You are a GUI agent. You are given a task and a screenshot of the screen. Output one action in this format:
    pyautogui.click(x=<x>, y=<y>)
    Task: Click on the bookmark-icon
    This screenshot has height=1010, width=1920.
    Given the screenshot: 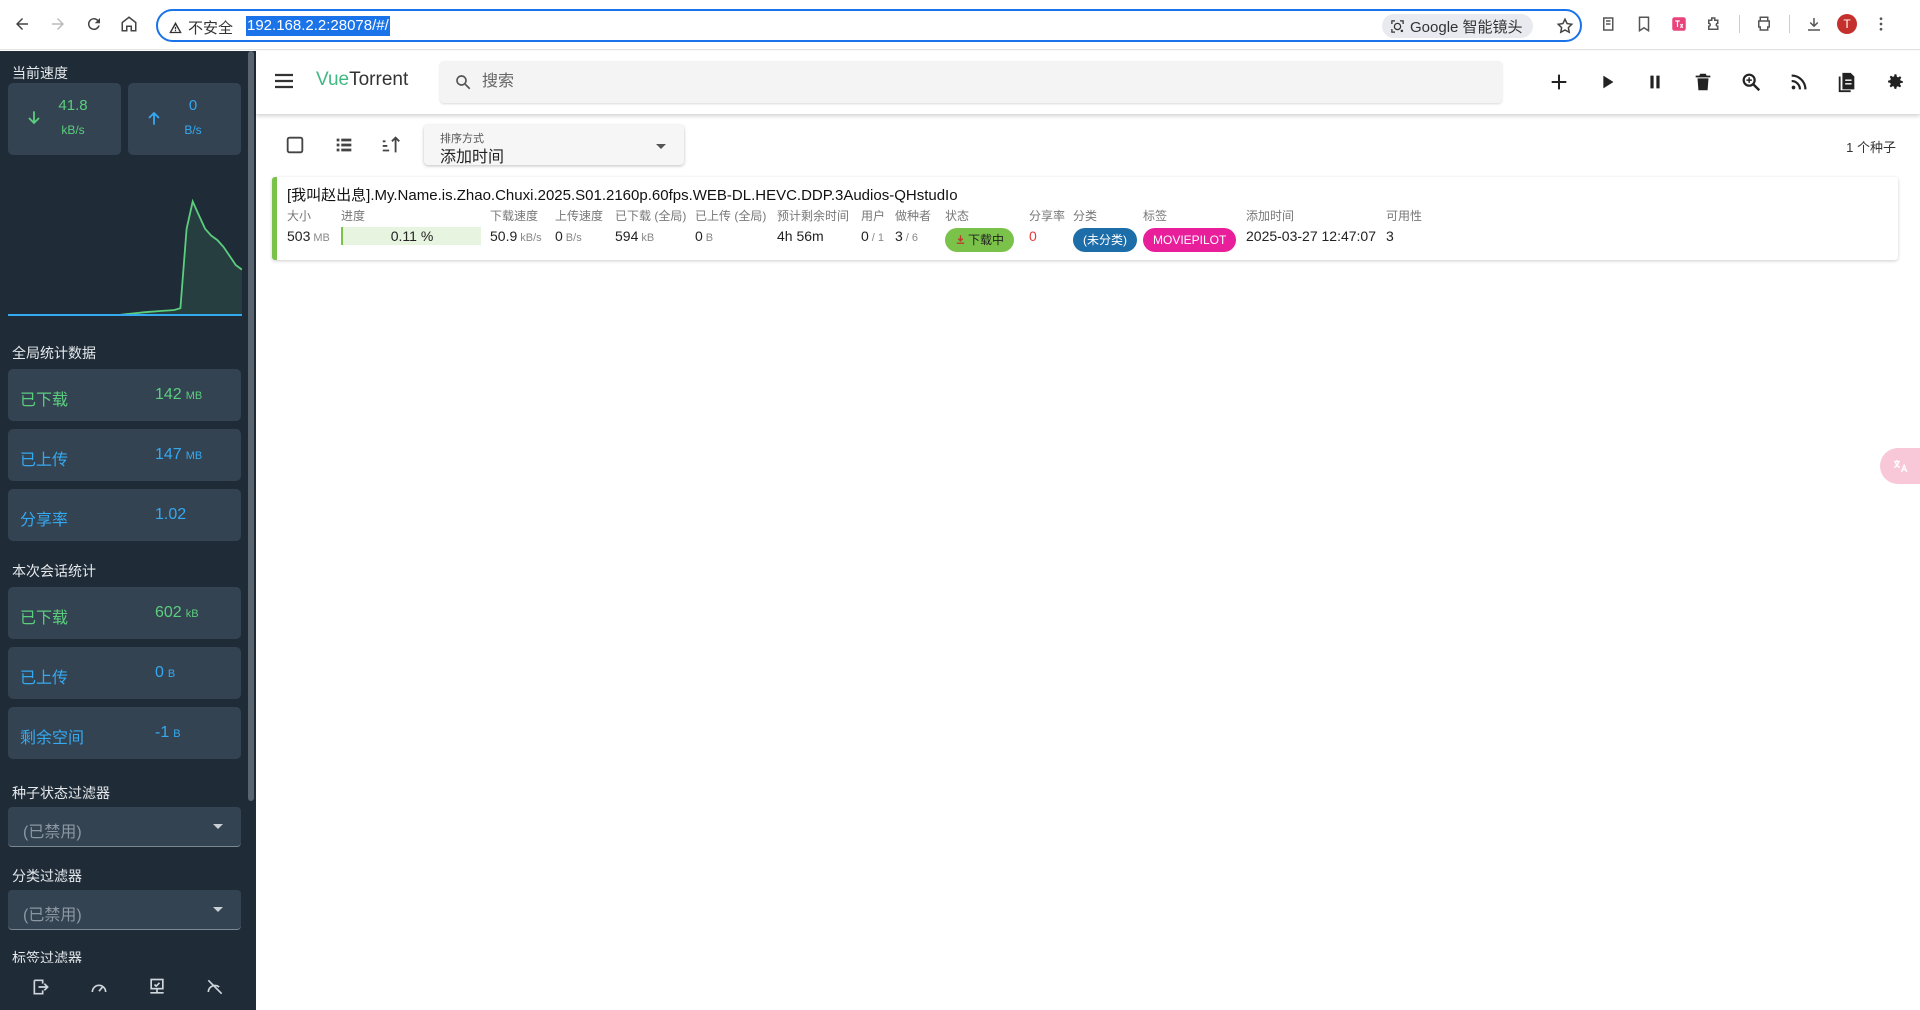 What is the action you would take?
    pyautogui.click(x=1644, y=24)
    